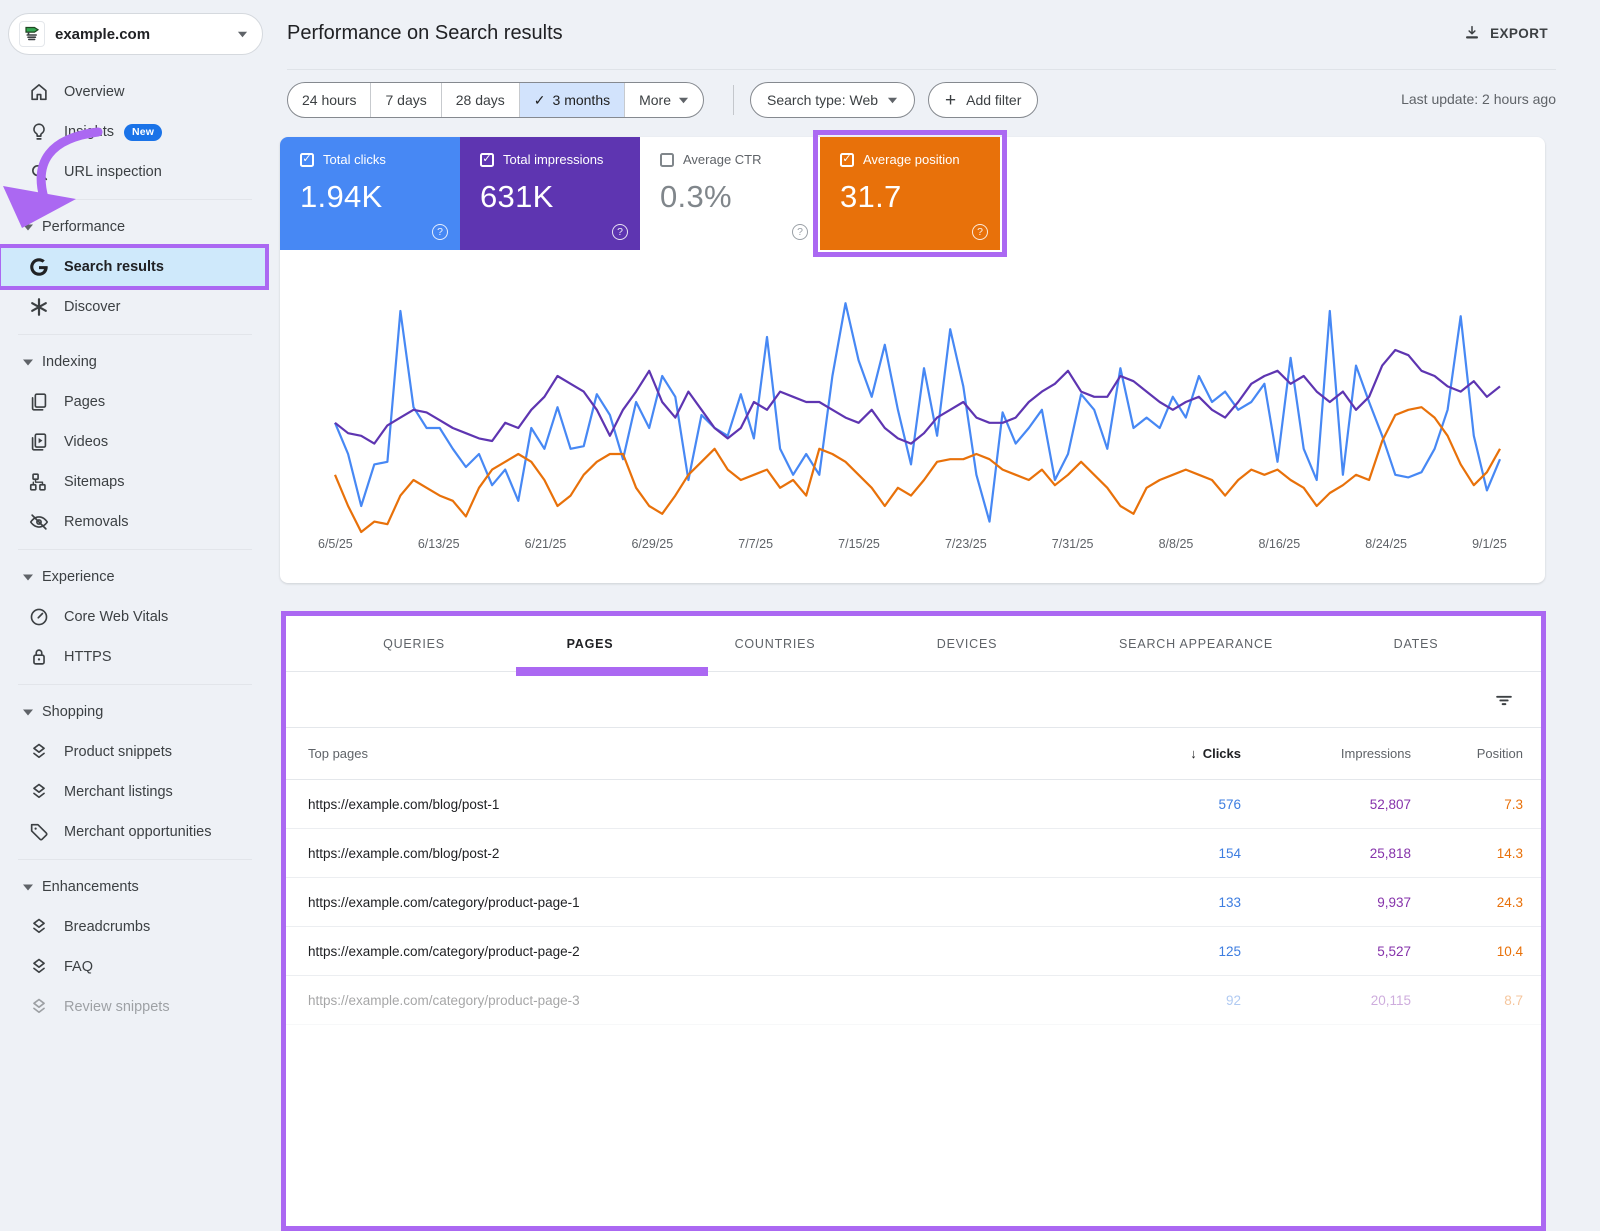  What do you see at coordinates (560, 159) in the screenshot?
I see `metric-toggle: ✓ Total impressions` at bounding box center [560, 159].